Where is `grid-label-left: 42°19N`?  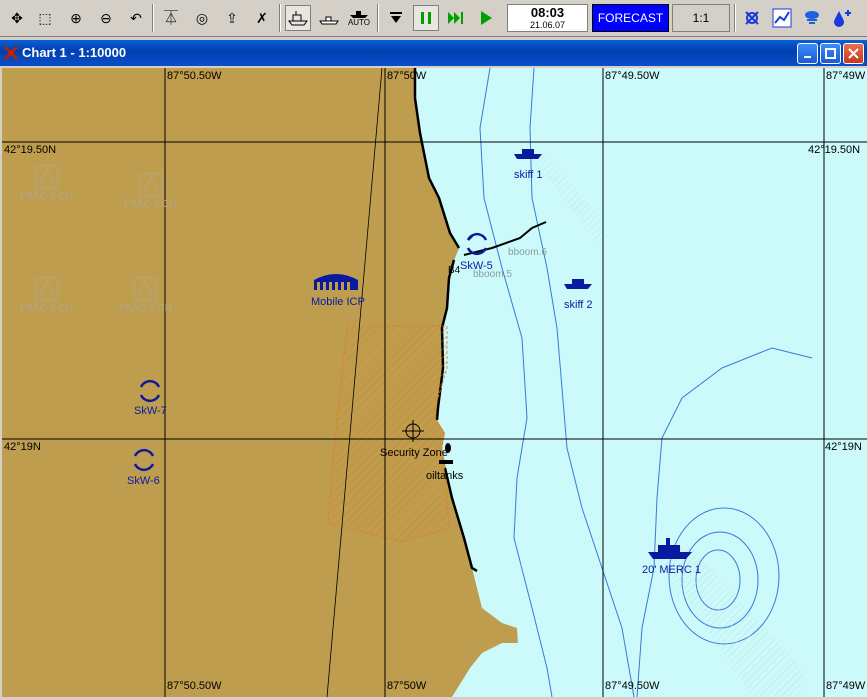
grid-label-left: 42°19N is located at coordinates (22, 447).